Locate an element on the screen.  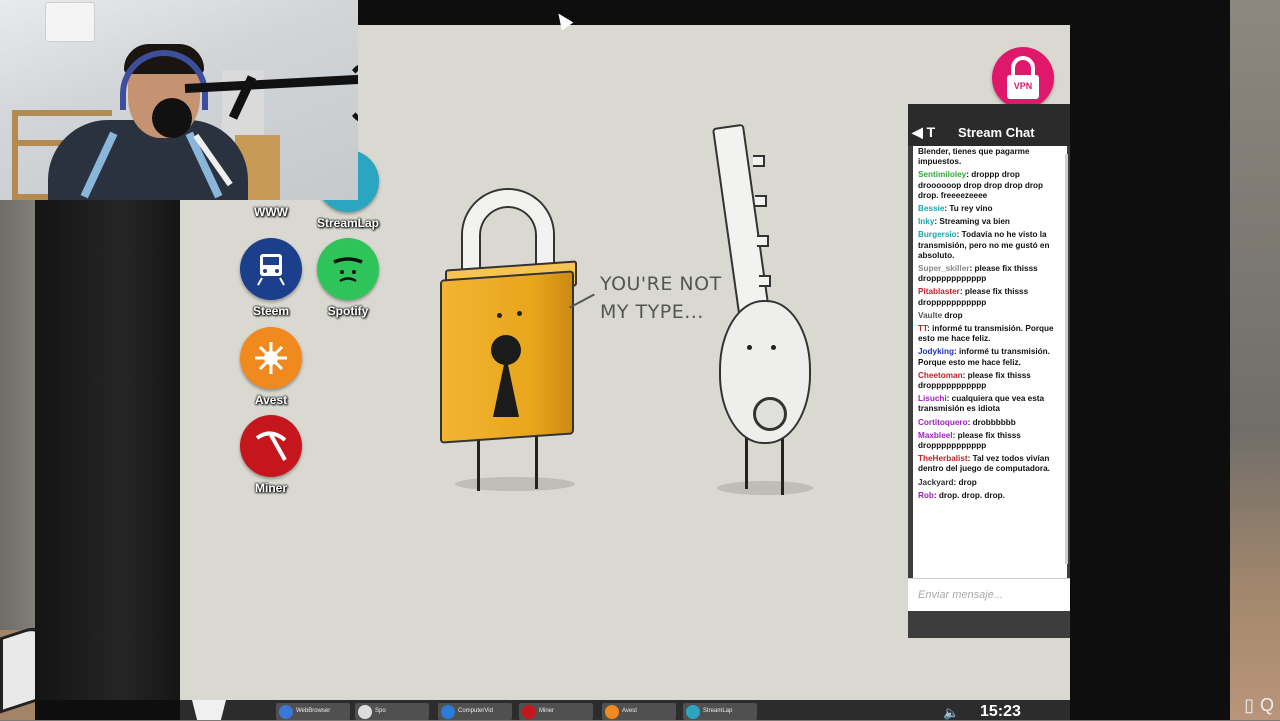
taskbar-item-label: Miner is located at coordinates (547, 711).